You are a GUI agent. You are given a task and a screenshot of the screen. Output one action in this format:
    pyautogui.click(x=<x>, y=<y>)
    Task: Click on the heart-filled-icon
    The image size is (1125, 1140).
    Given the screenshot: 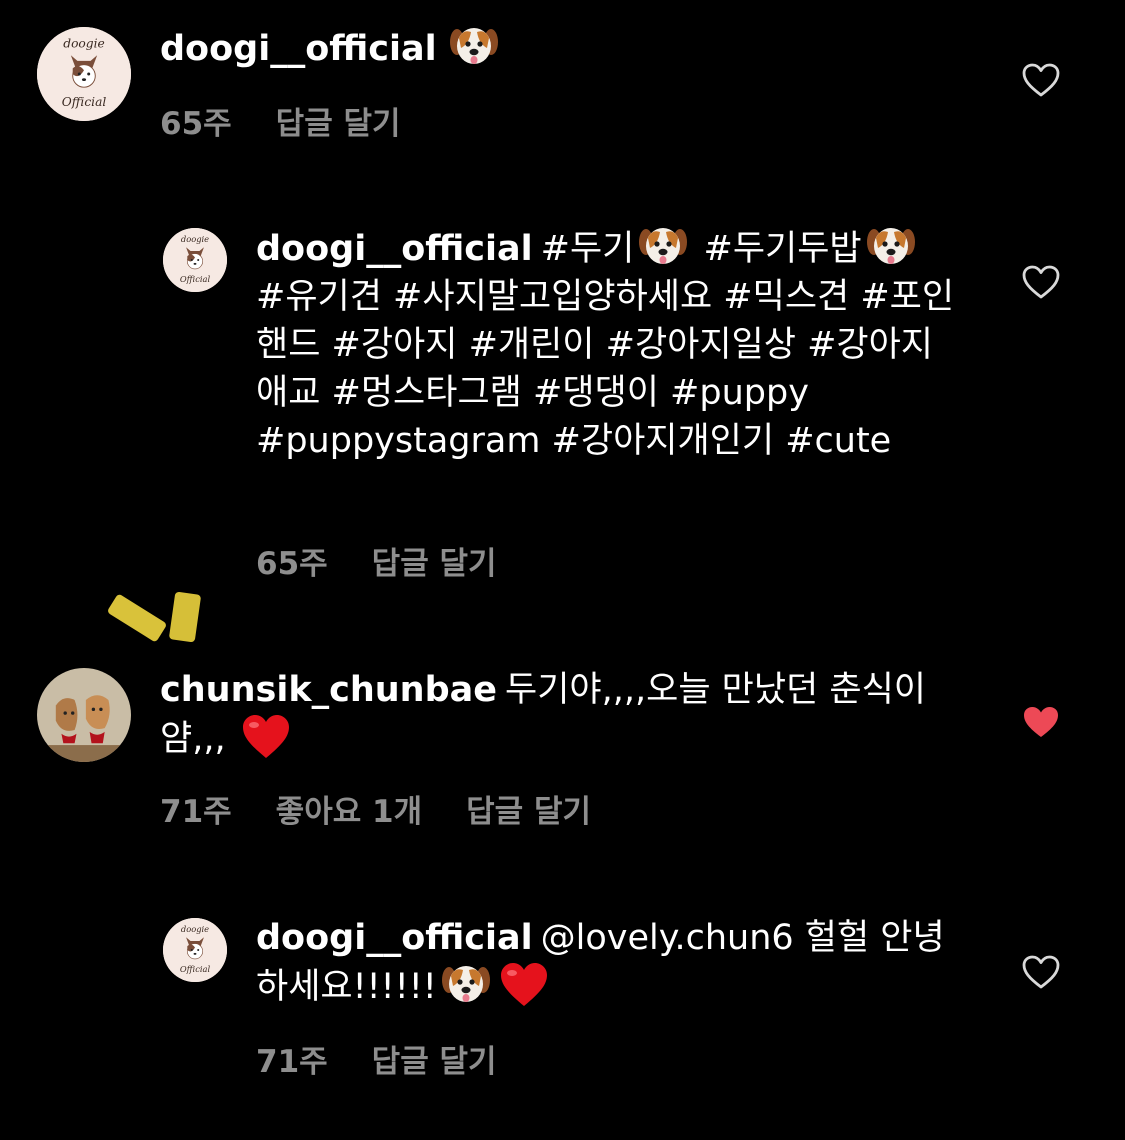 What is the action you would take?
    pyautogui.click(x=1041, y=722)
    